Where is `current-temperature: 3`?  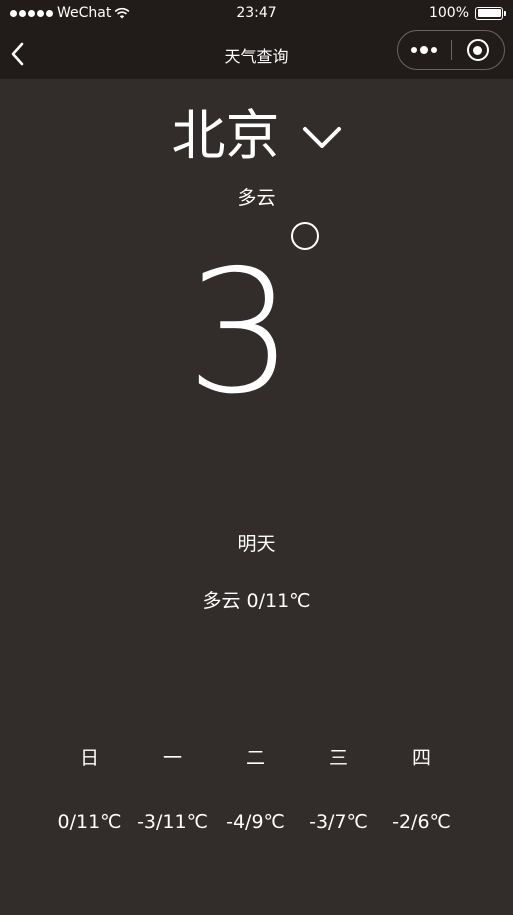
current-temperature: 3 is located at coordinates (240, 333).